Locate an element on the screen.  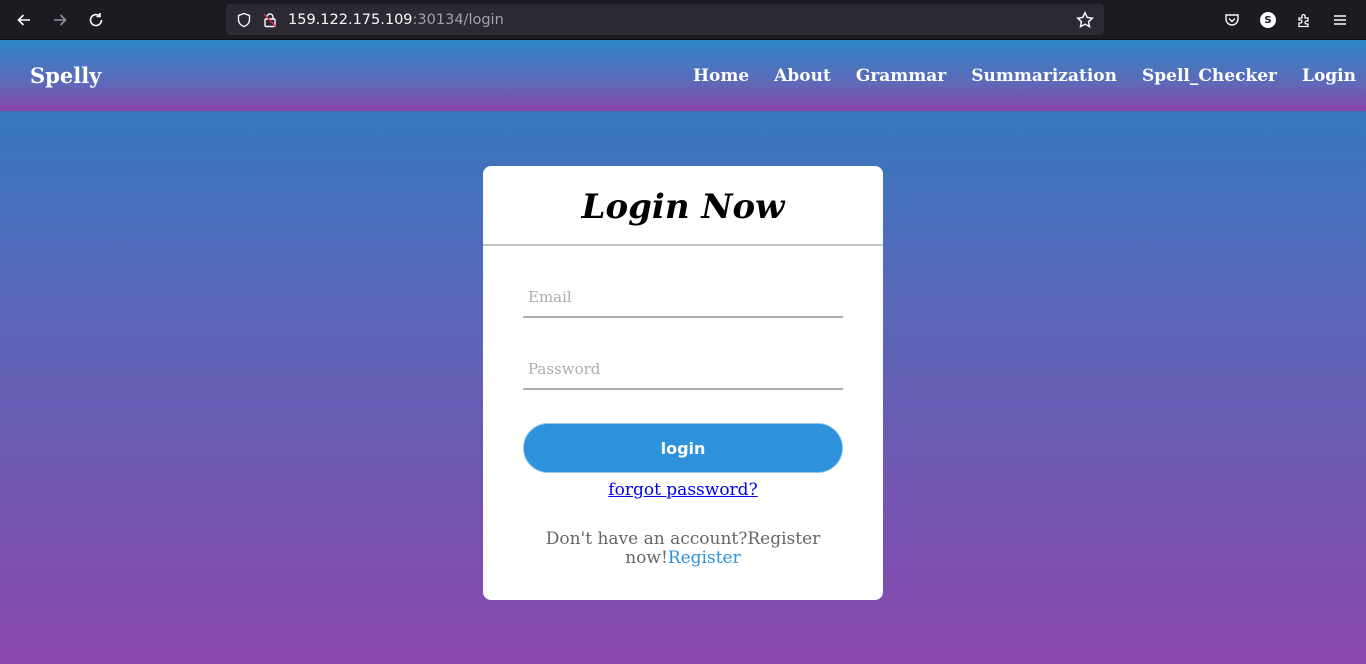
login-title: Login Now is located at coordinates (683, 206).